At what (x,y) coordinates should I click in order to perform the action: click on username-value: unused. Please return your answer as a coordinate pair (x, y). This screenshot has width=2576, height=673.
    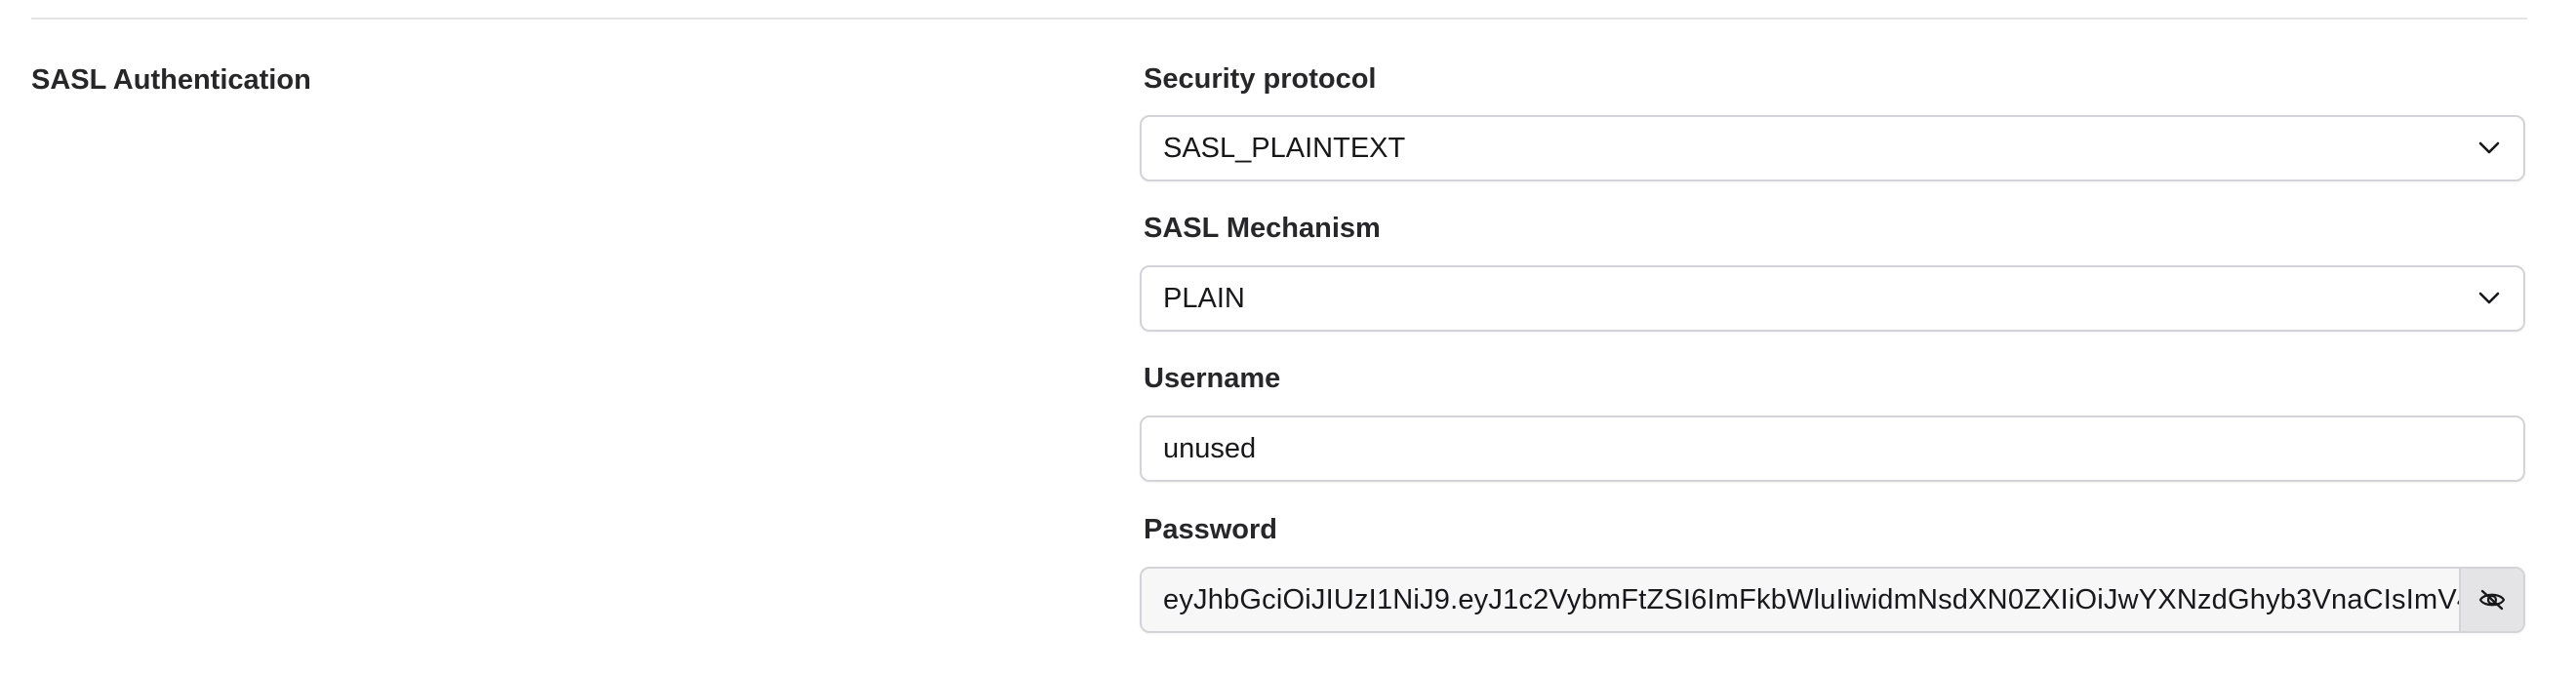
    Looking at the image, I should click on (1832, 448).